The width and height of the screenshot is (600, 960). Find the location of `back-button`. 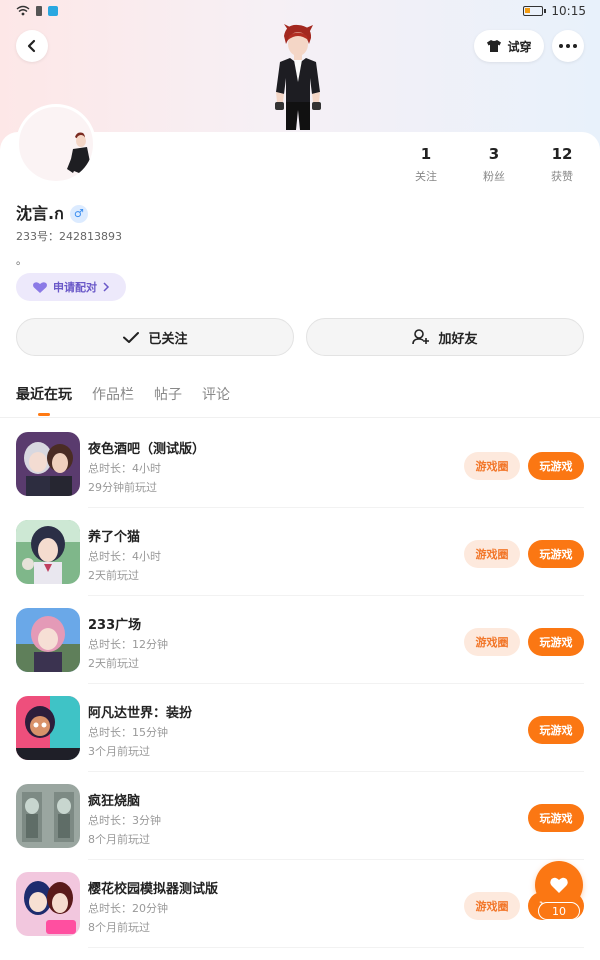

back-button is located at coordinates (32, 46).